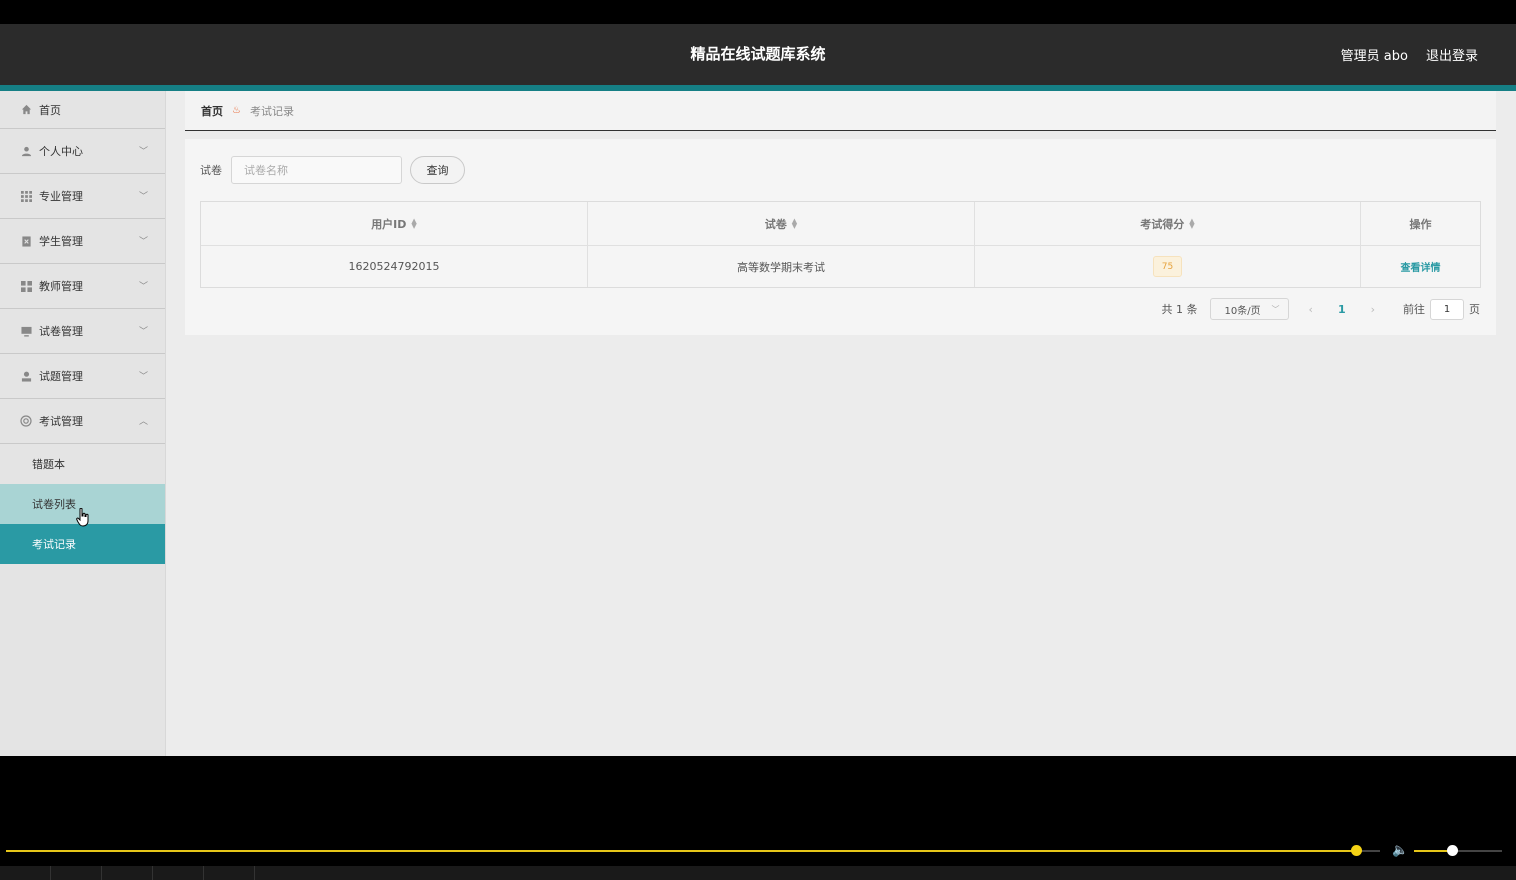 This screenshot has height=880, width=1516. What do you see at coordinates (1311, 309) in the screenshot?
I see `prev-page-icon: ‹` at bounding box center [1311, 309].